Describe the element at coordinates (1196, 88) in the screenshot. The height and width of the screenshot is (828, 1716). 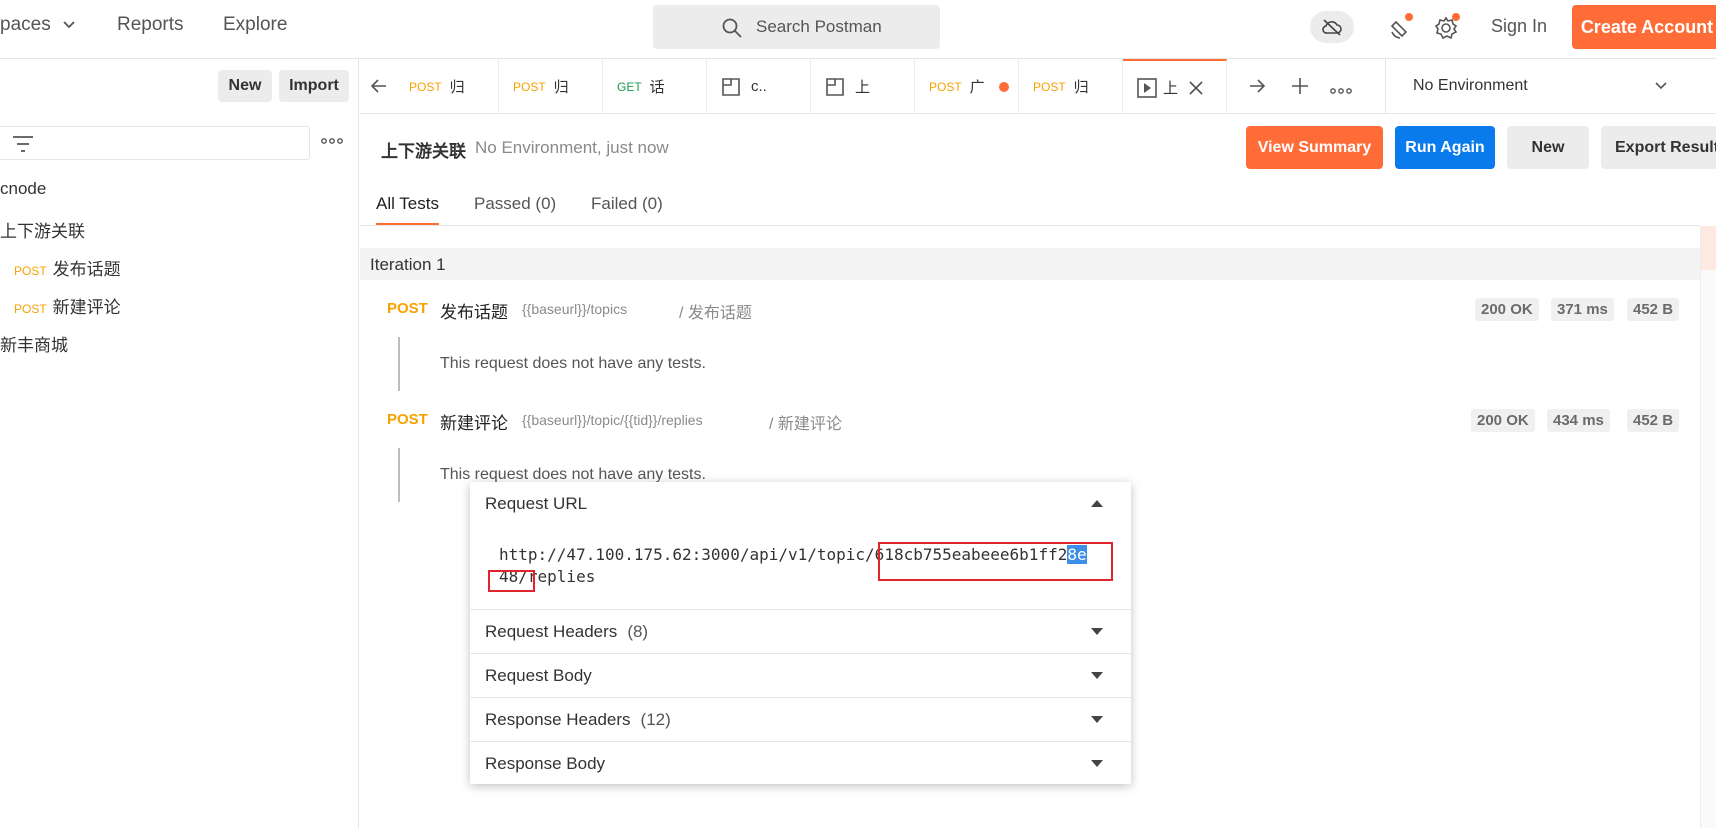
I see `close-icon` at that location.